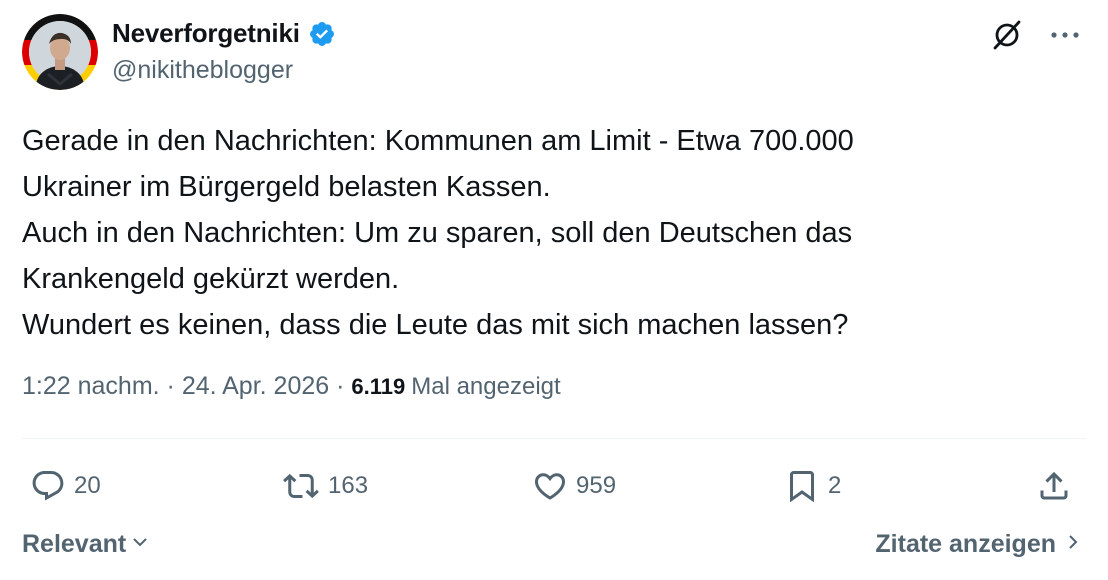  What do you see at coordinates (965, 544) in the screenshot?
I see `view-quotes-label: Zitate anzeigen` at bounding box center [965, 544].